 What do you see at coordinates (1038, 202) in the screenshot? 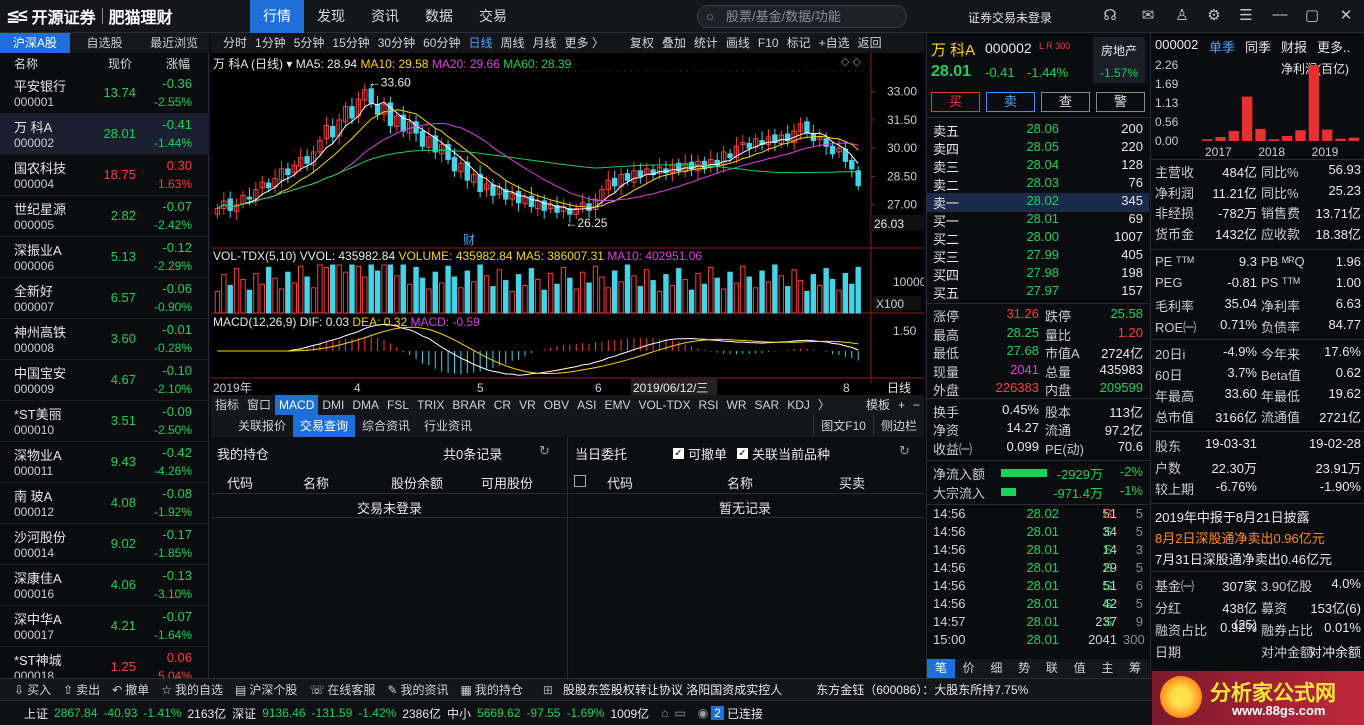
I see `ask-row: 卖一 28.02 345` at bounding box center [1038, 202].